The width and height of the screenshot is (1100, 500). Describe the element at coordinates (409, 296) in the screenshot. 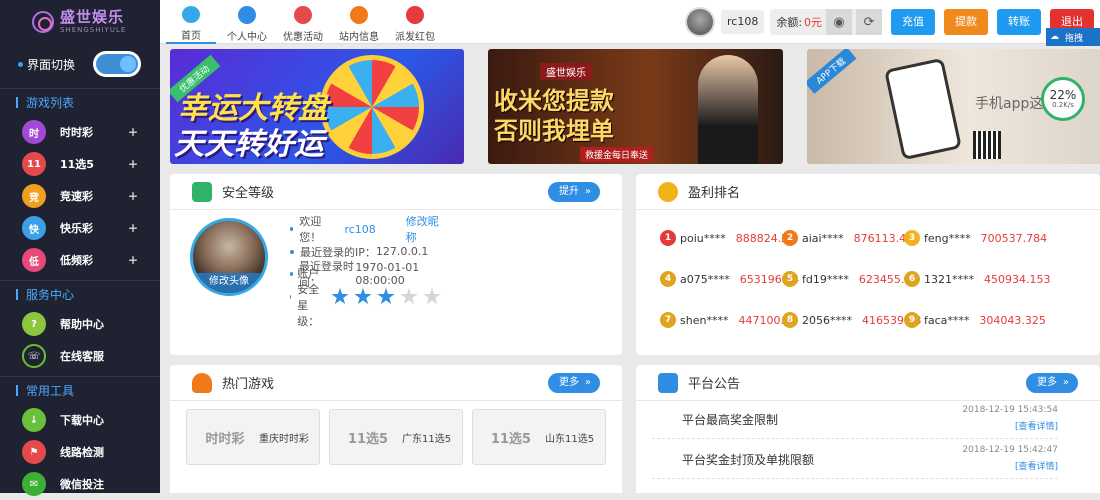

I see `star-icon` at that location.